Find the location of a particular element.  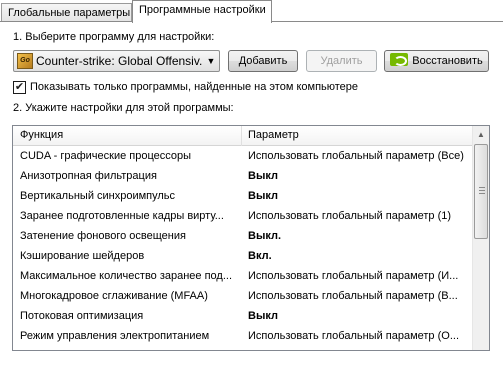

row-value: Вкл. is located at coordinates (260, 256).